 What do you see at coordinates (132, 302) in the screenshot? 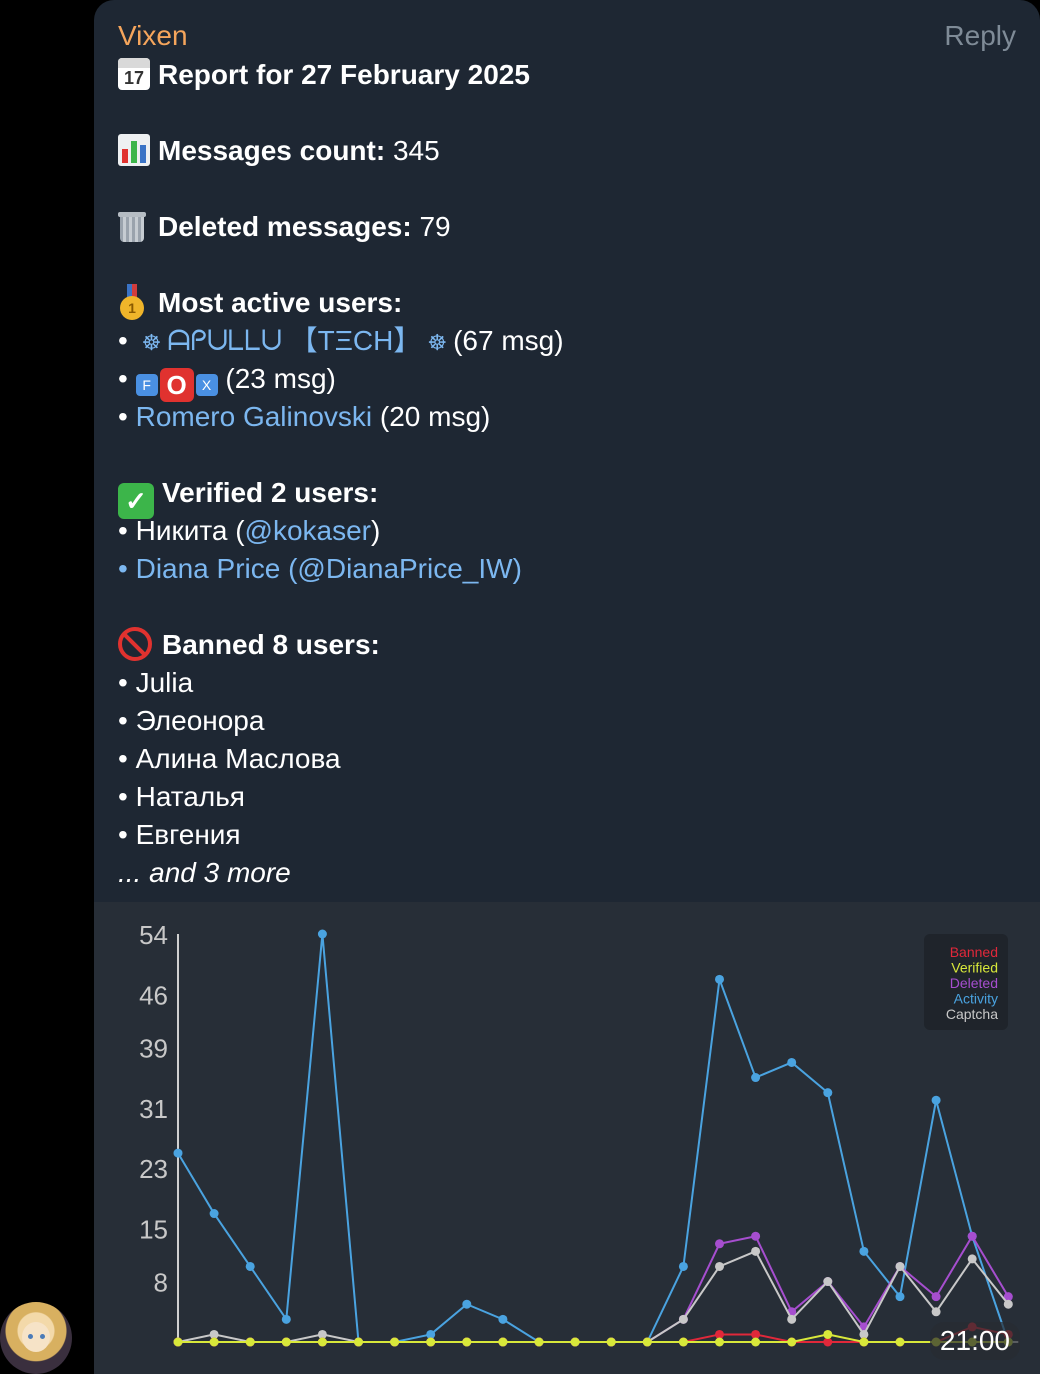
I see `first-place-medal-icon` at bounding box center [132, 302].